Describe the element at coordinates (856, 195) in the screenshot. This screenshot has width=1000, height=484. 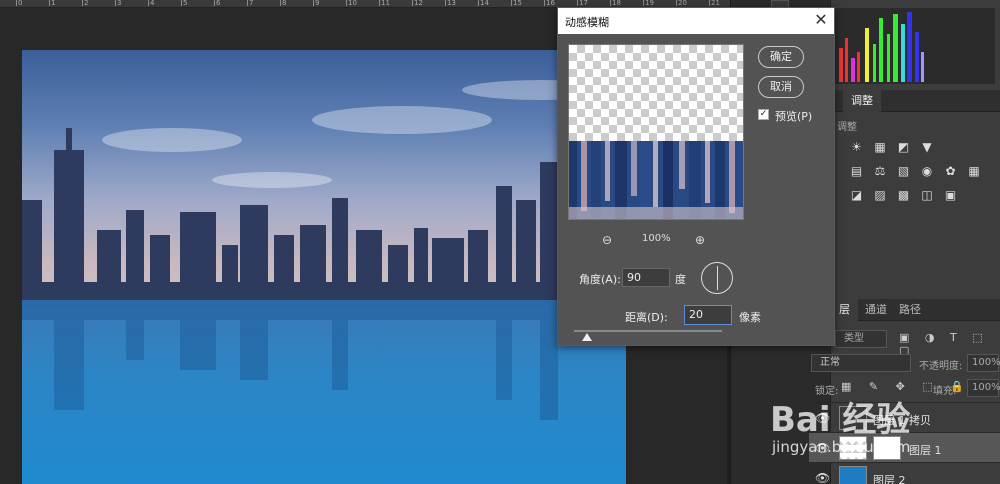
I see `invert-icon: ◪` at that location.